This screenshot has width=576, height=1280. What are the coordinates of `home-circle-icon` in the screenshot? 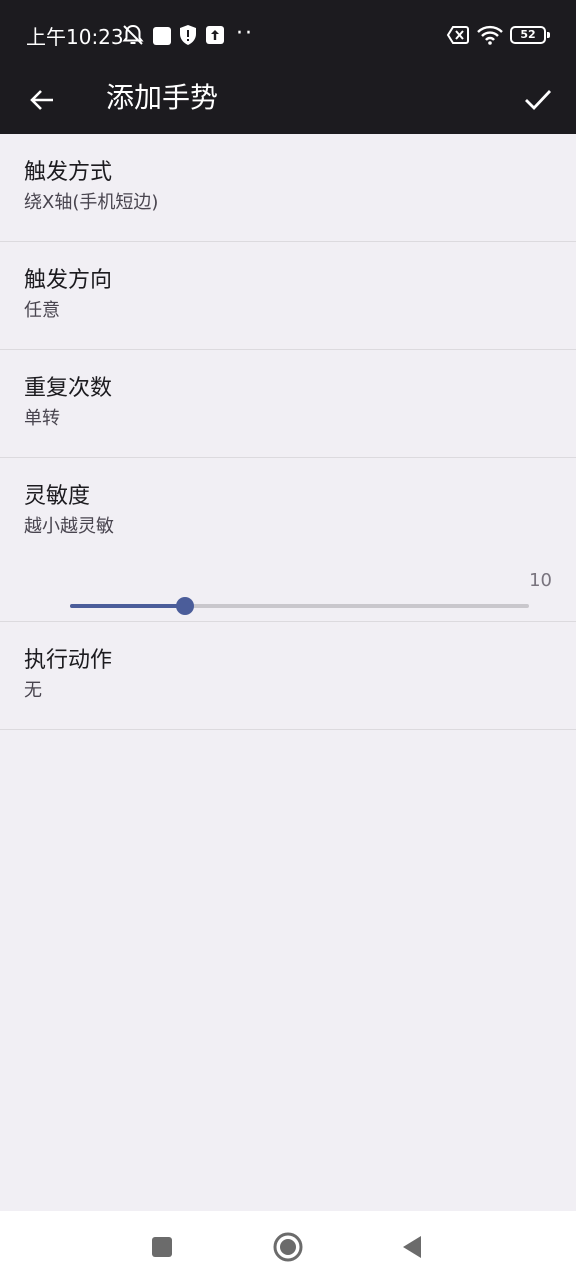 It's located at (288, 1247).